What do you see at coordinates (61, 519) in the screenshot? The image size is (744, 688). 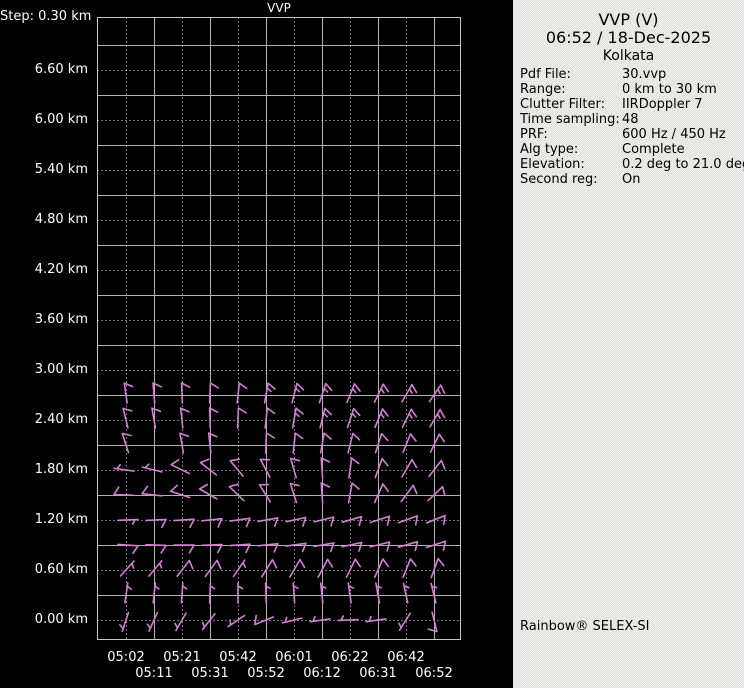 I see `y-tick-label: 1.20 km` at bounding box center [61, 519].